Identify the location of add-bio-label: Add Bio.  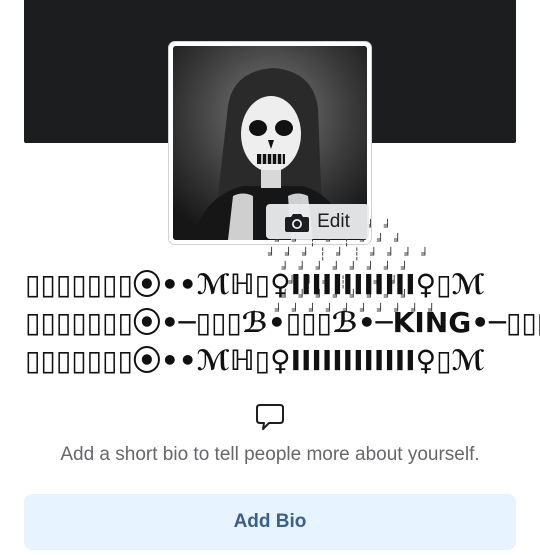
(270, 521).